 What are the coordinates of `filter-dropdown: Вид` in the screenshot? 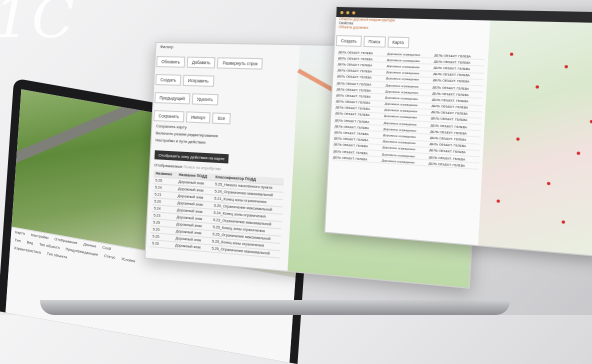 It's located at (30, 242).